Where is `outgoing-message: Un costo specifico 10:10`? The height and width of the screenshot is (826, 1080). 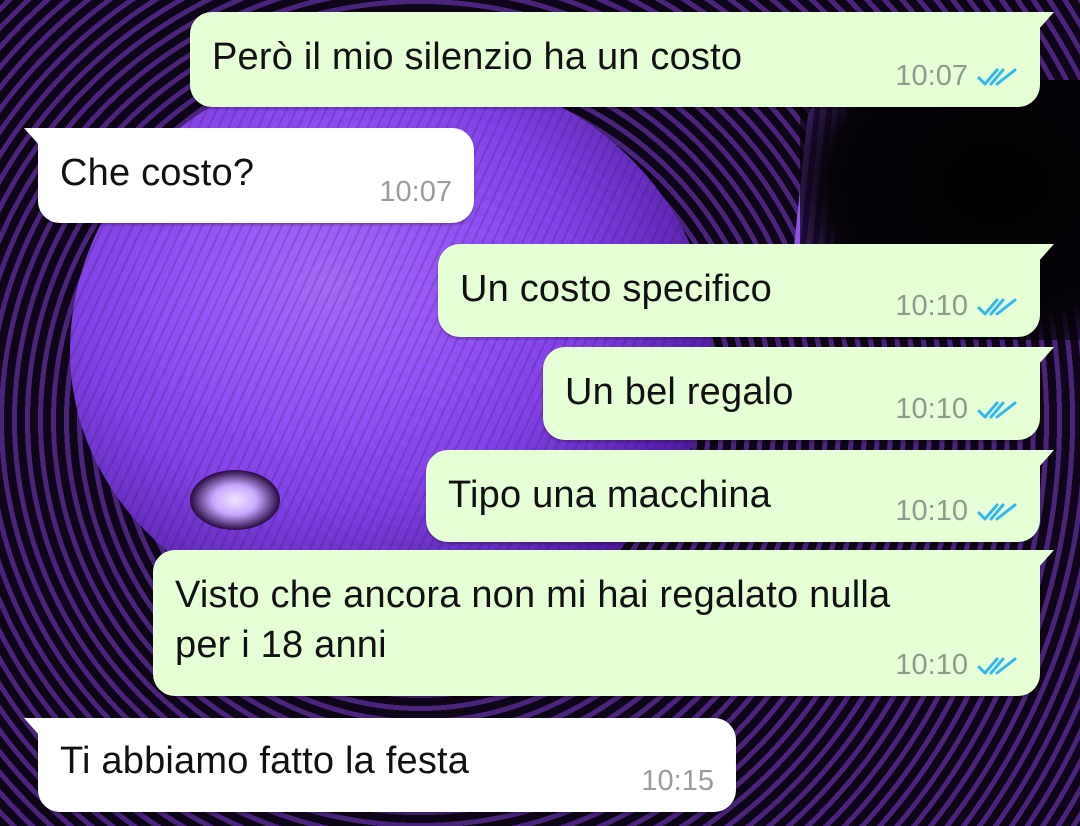 outgoing-message: Un costo specifico 10:10 is located at coordinates (746, 290).